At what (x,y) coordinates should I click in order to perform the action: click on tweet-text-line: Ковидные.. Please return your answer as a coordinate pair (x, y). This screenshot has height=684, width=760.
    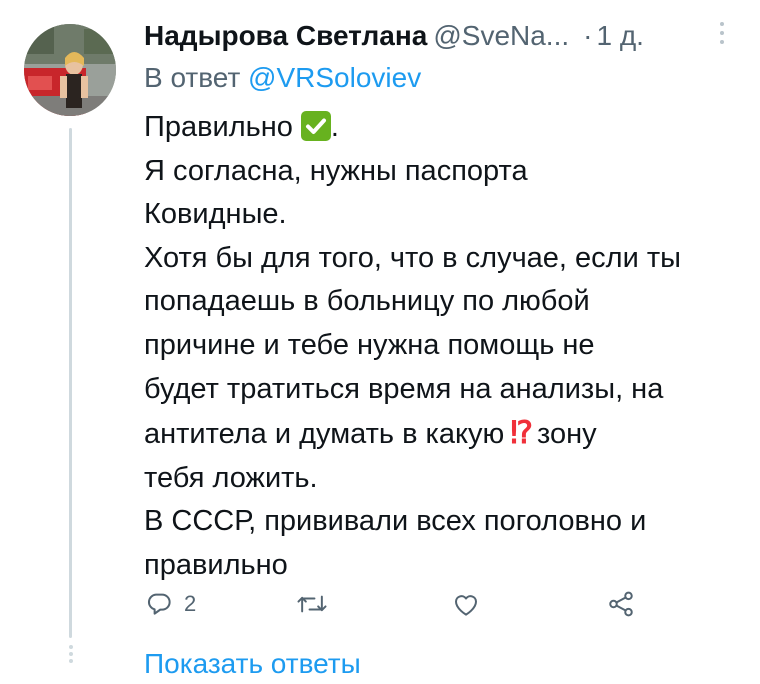
    Looking at the image, I should click on (215, 214).